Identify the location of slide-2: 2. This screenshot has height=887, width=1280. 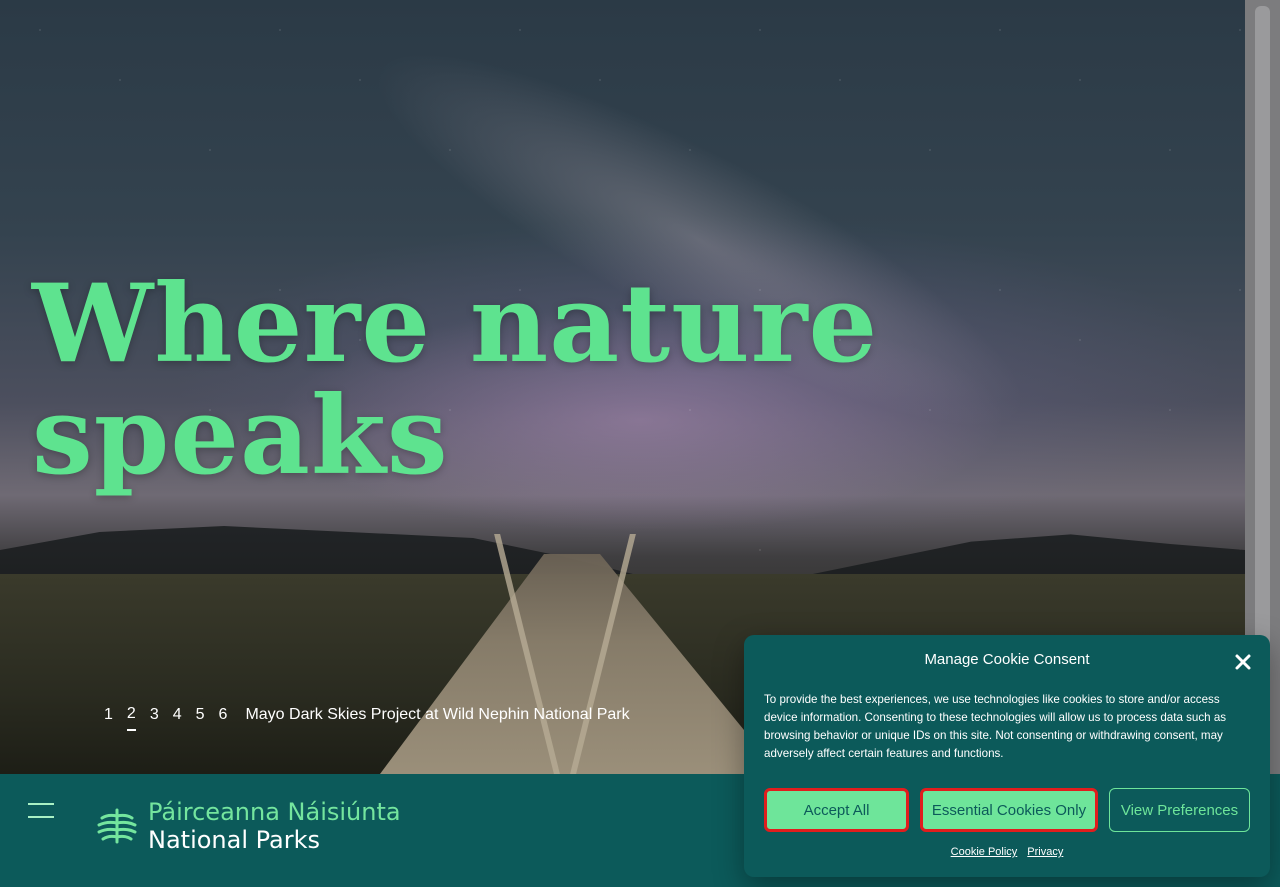
(131, 718).